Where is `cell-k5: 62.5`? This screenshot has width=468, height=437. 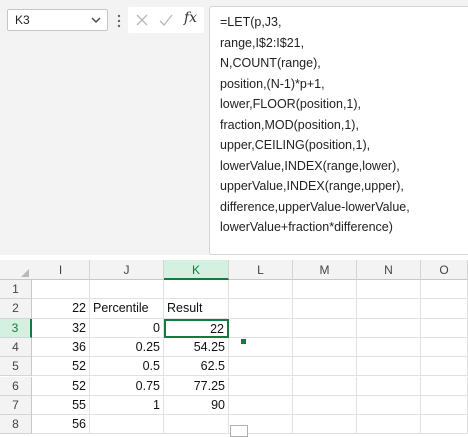 cell-k5: 62.5 is located at coordinates (196, 367).